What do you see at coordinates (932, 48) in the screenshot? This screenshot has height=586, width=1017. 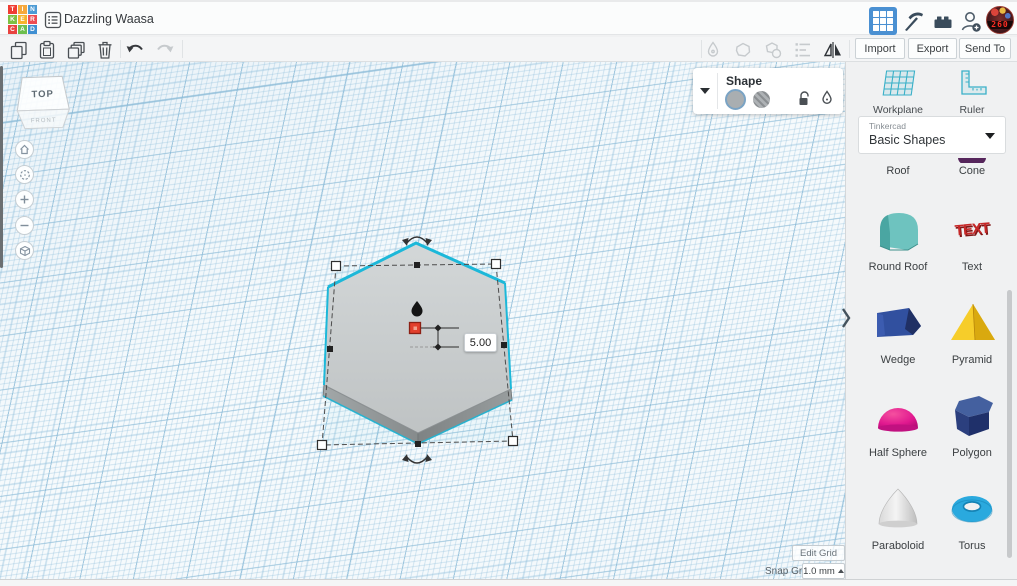 I see `export-button: Export` at bounding box center [932, 48].